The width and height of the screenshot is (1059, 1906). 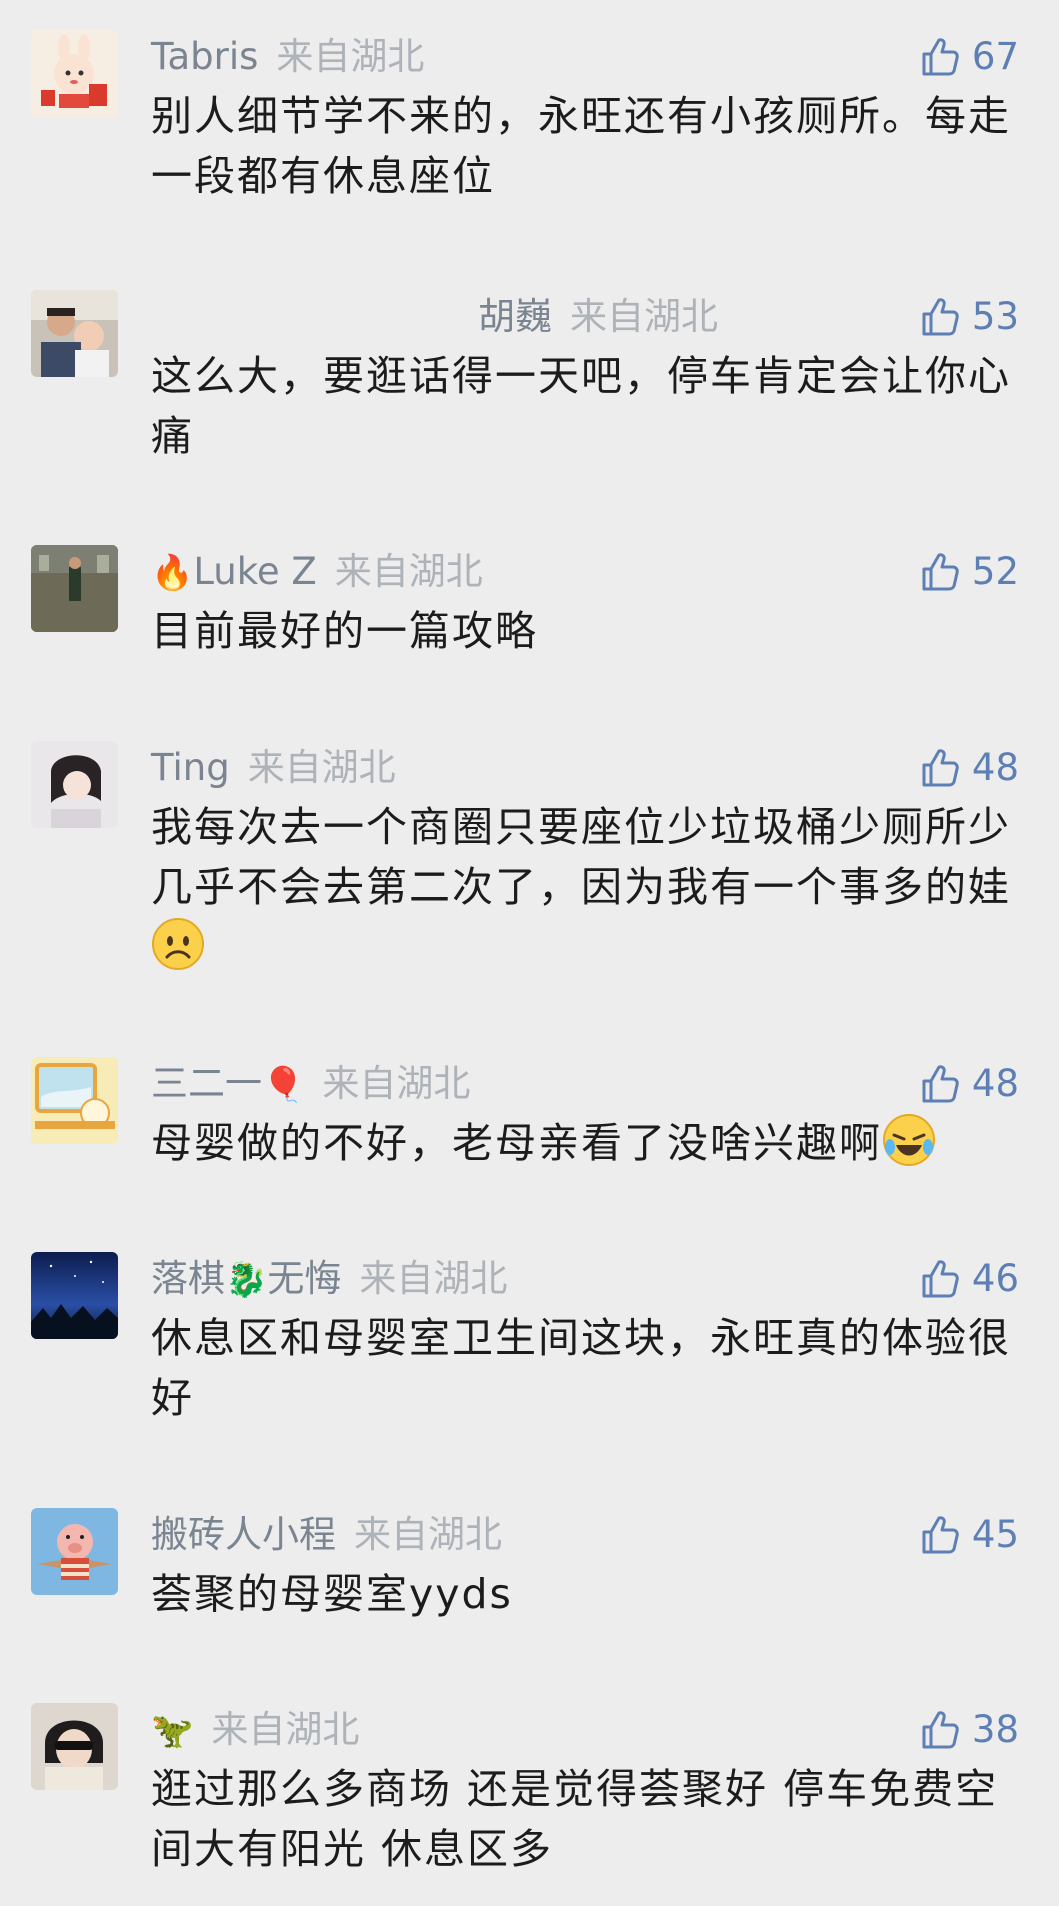 What do you see at coordinates (172, 1731) in the screenshot?
I see `dinosaur-emoji-icon: 🦖` at bounding box center [172, 1731].